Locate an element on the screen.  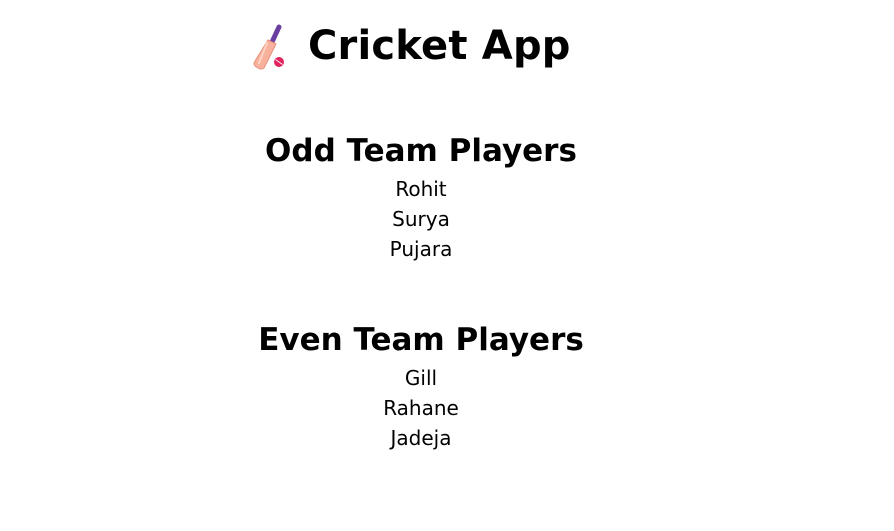
player-item: Surya is located at coordinates (421, 219).